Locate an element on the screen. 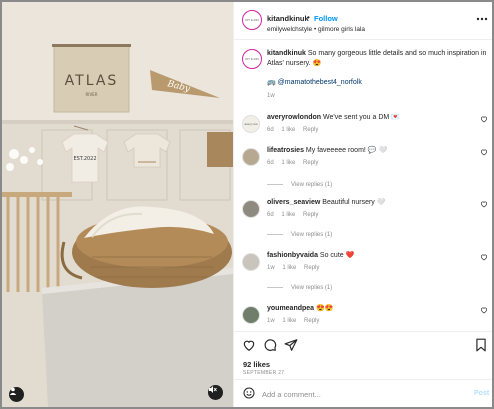 The height and width of the screenshot is (409, 494). comment-username: fashionbyvaida is located at coordinates (292, 255).